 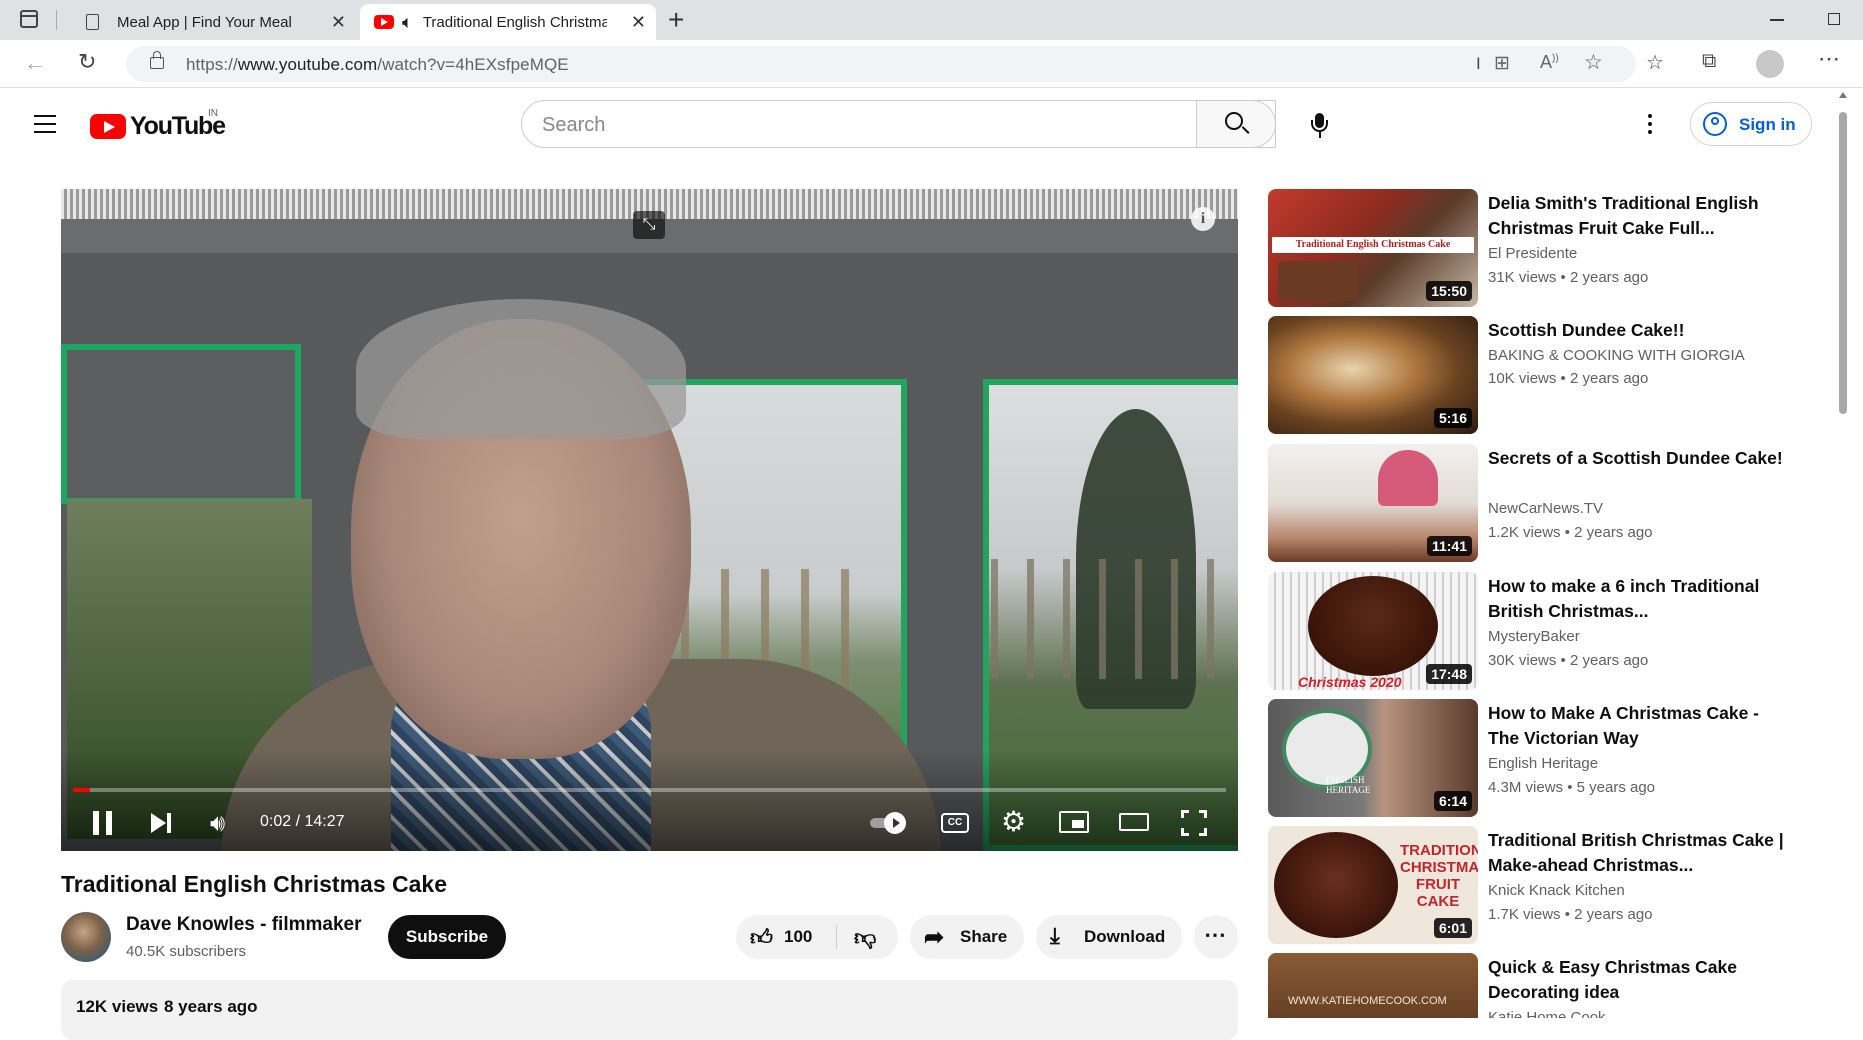 I want to click on minimize-icon, so click(x=1777, y=20).